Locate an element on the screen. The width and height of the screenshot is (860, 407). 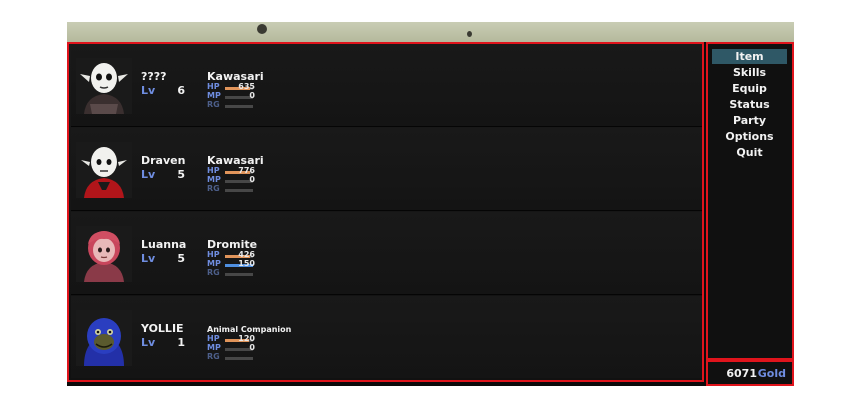
menu-item-status: Status is located at coordinates (749, 104).